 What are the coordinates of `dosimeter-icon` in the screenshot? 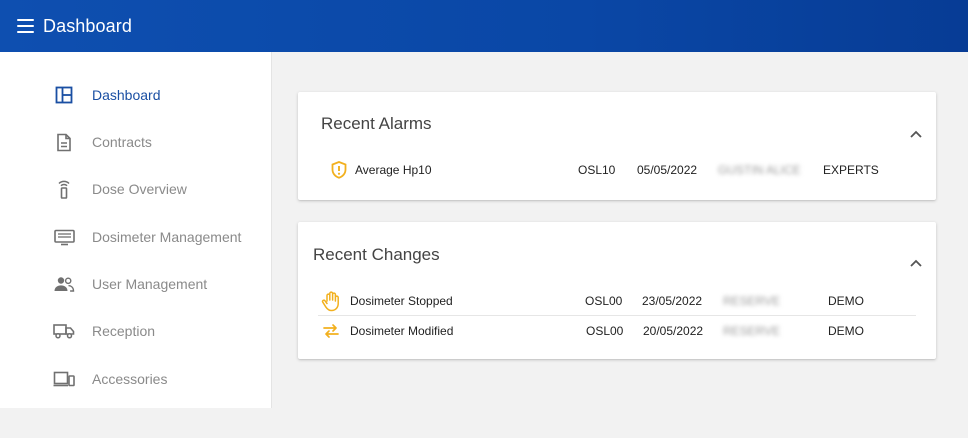 It's located at (64, 189).